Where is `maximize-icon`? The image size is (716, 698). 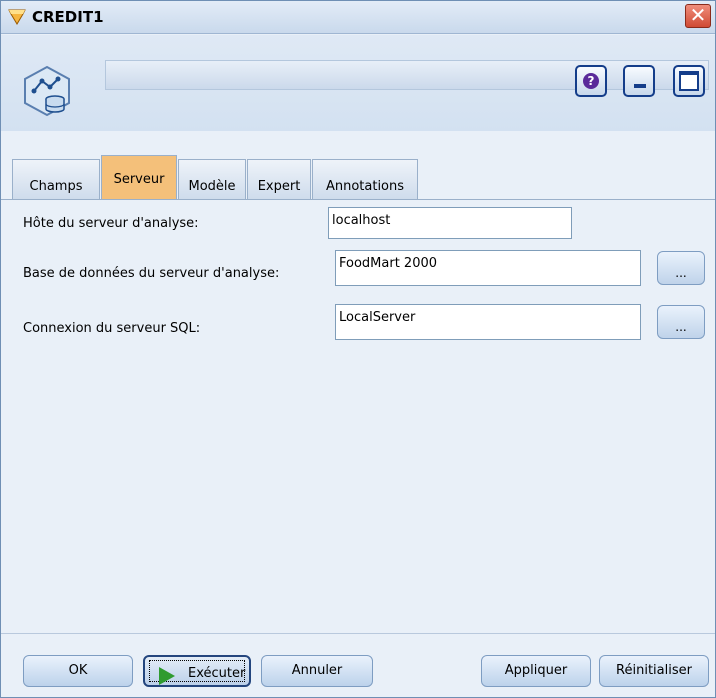
maximize-icon is located at coordinates (689, 81).